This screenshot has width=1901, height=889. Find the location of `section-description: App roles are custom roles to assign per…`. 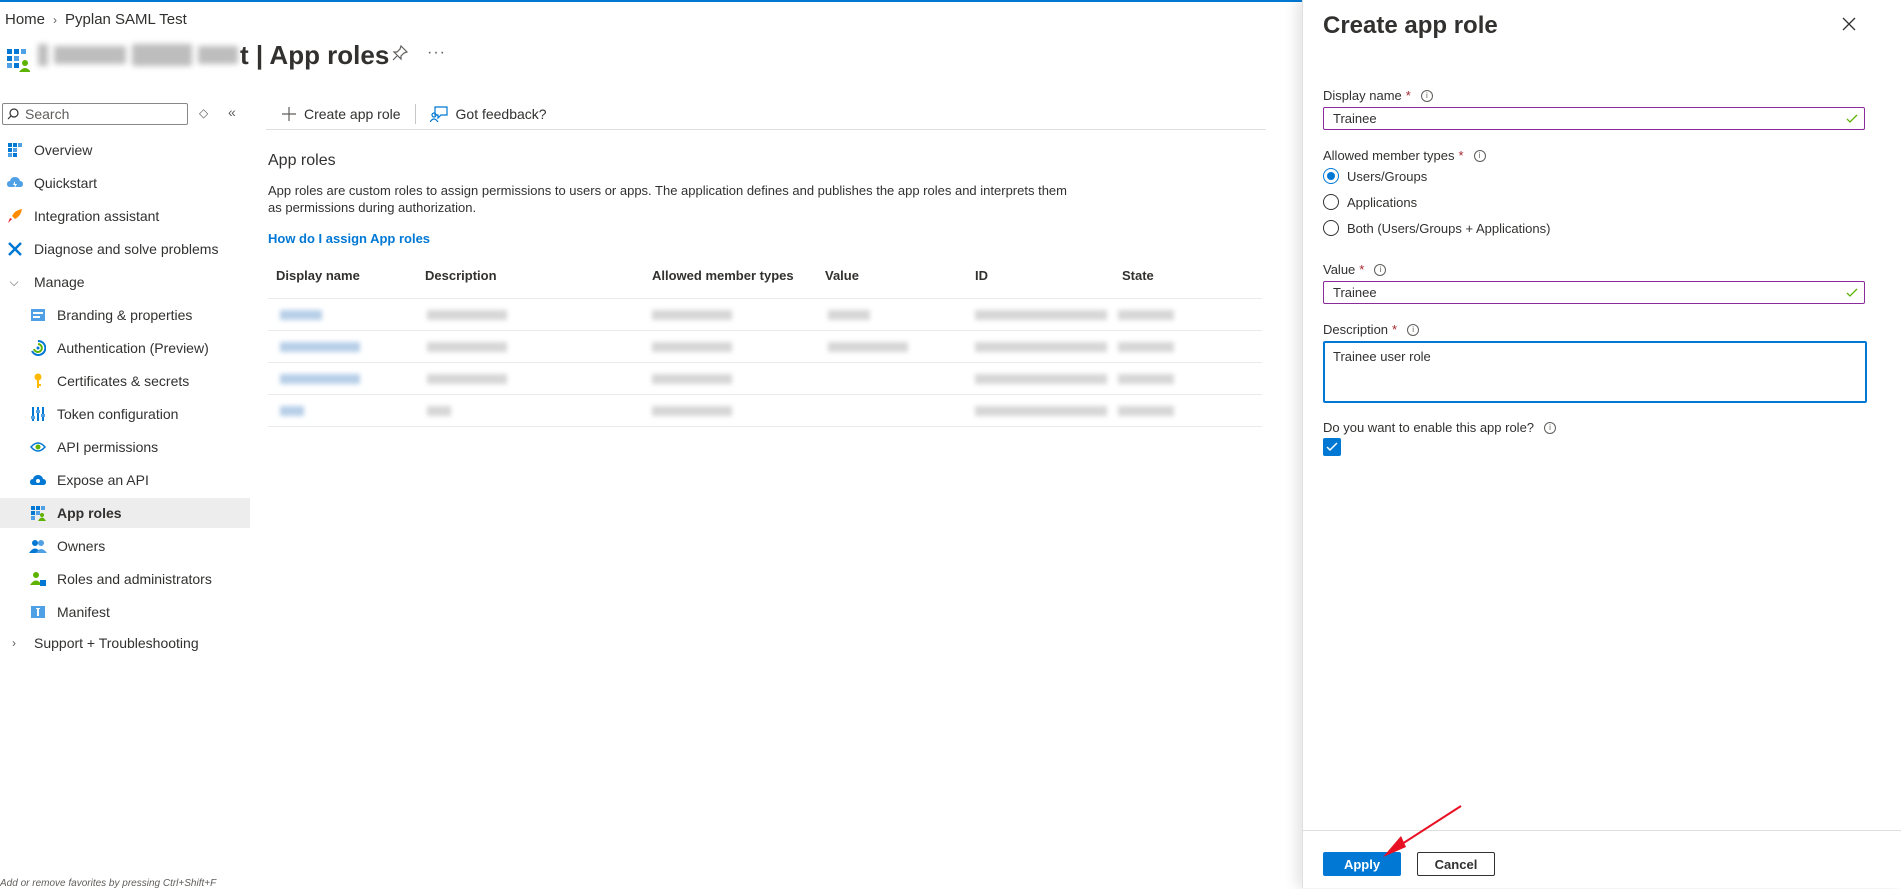

section-description: App roles are custom roles to assign per… is located at coordinates (667, 199).